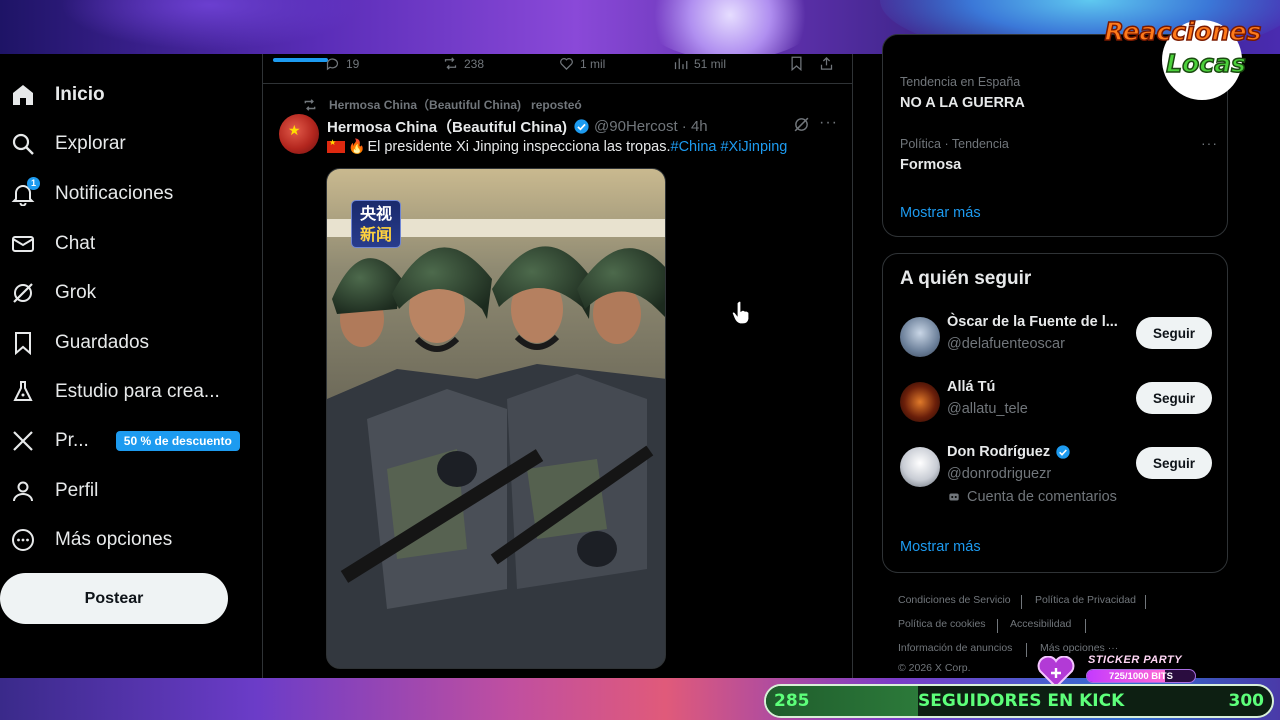 The image size is (1280, 720). I want to click on reply-count: 19, so click(353, 63).